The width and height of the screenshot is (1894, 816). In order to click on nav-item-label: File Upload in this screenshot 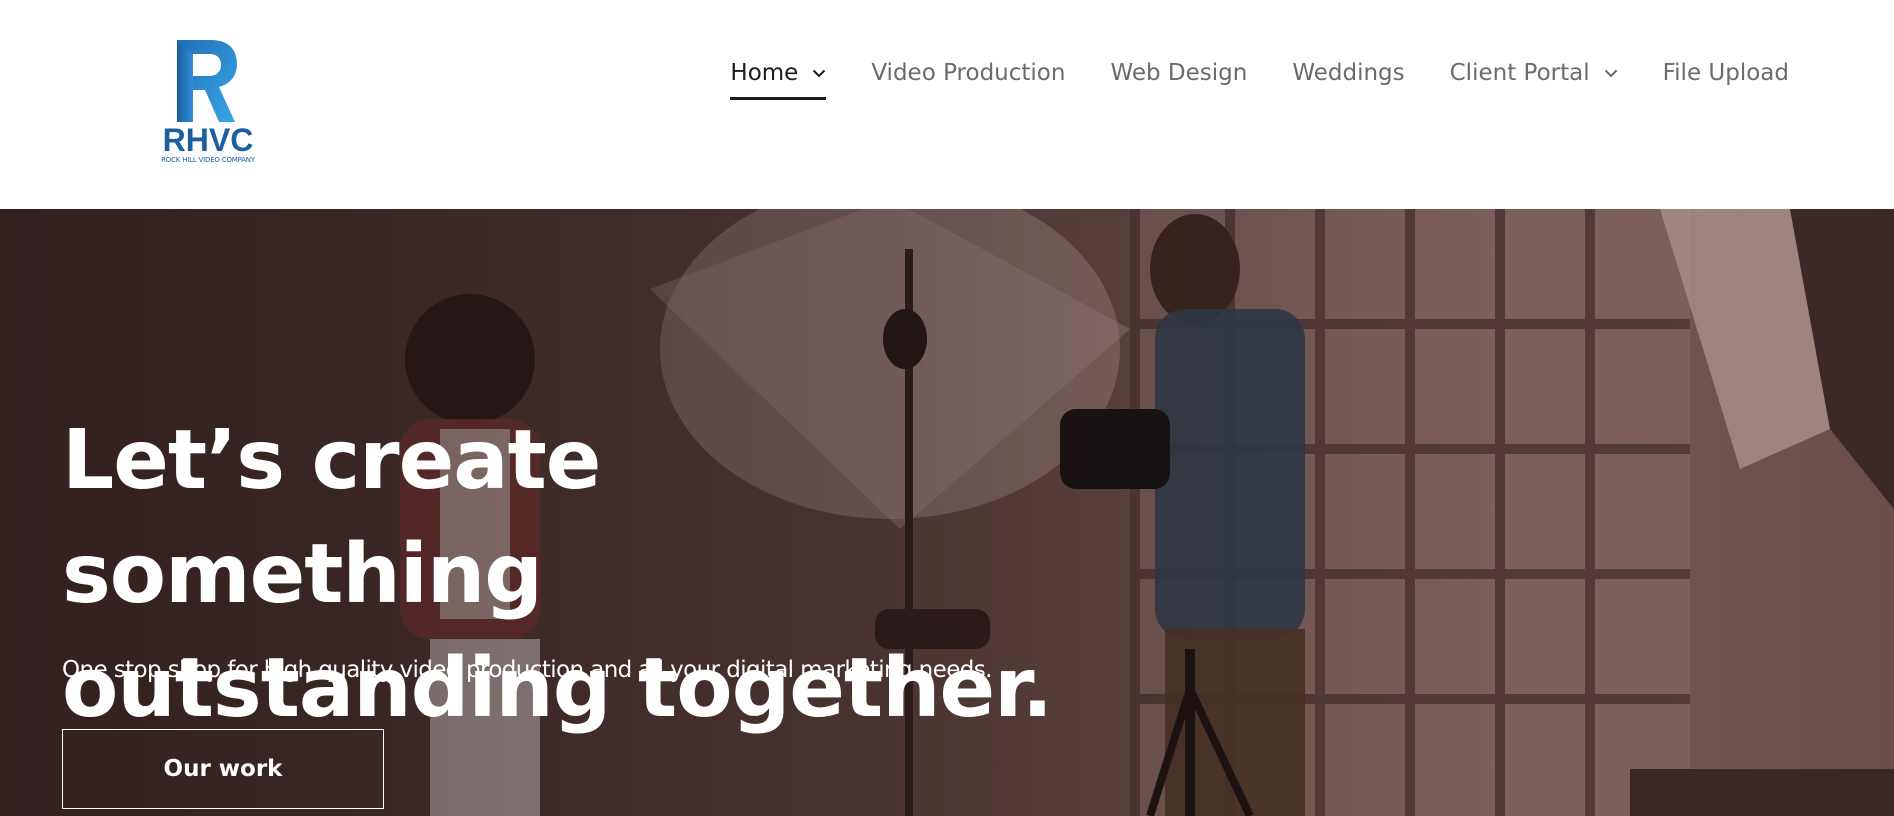, I will do `click(1725, 73)`.